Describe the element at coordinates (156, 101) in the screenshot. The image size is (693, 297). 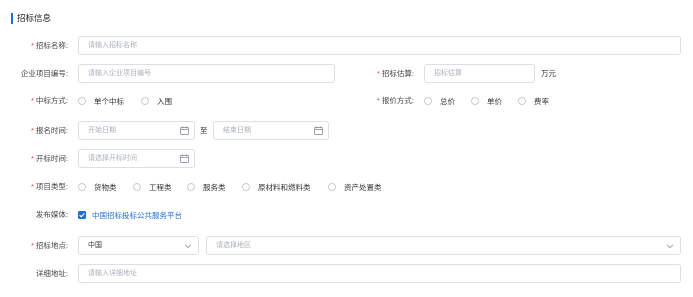
I see `bid-method-option-shortlist: 入围` at that location.